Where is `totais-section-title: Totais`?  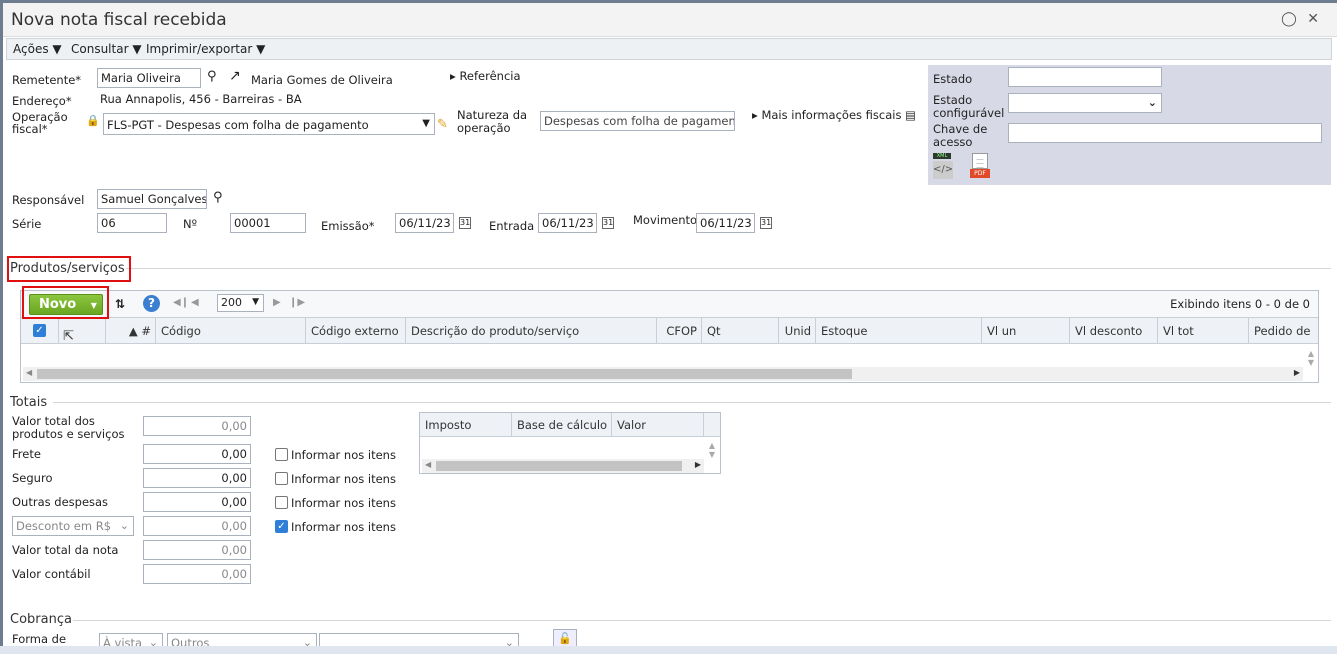 totais-section-title: Totais is located at coordinates (29, 402).